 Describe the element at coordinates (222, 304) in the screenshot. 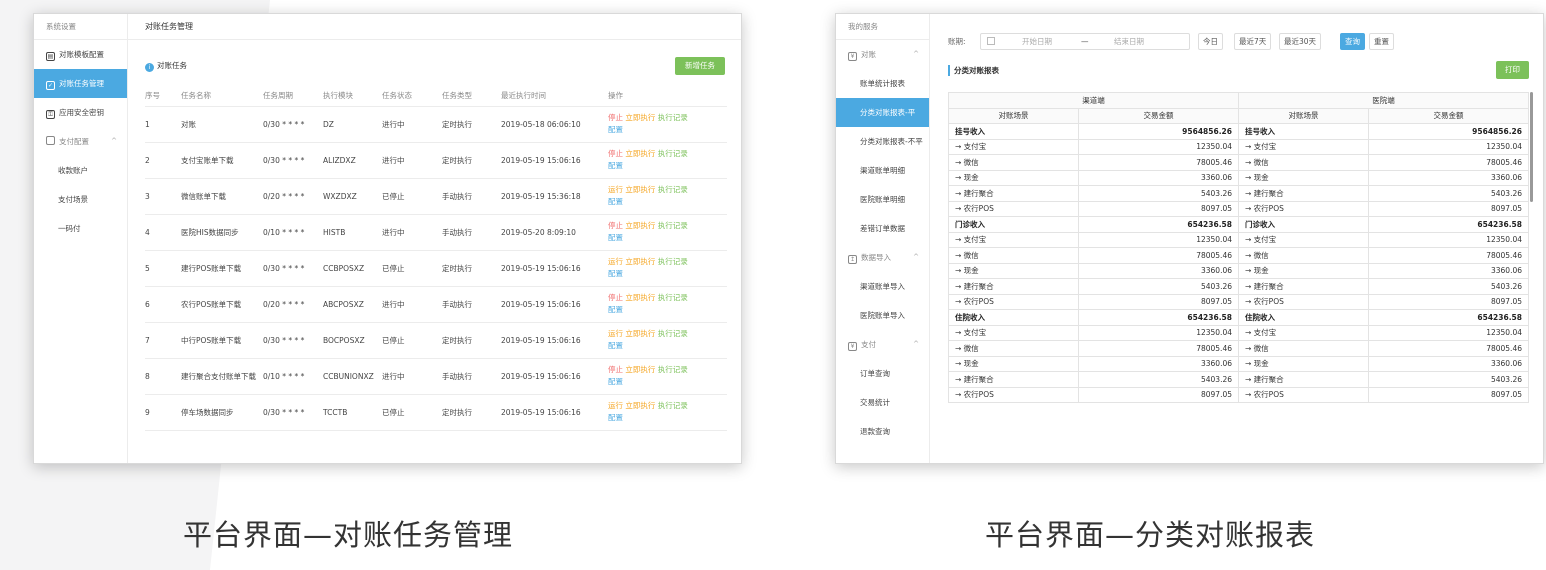

I see `cell-task-name: 农行POS账单下载` at that location.